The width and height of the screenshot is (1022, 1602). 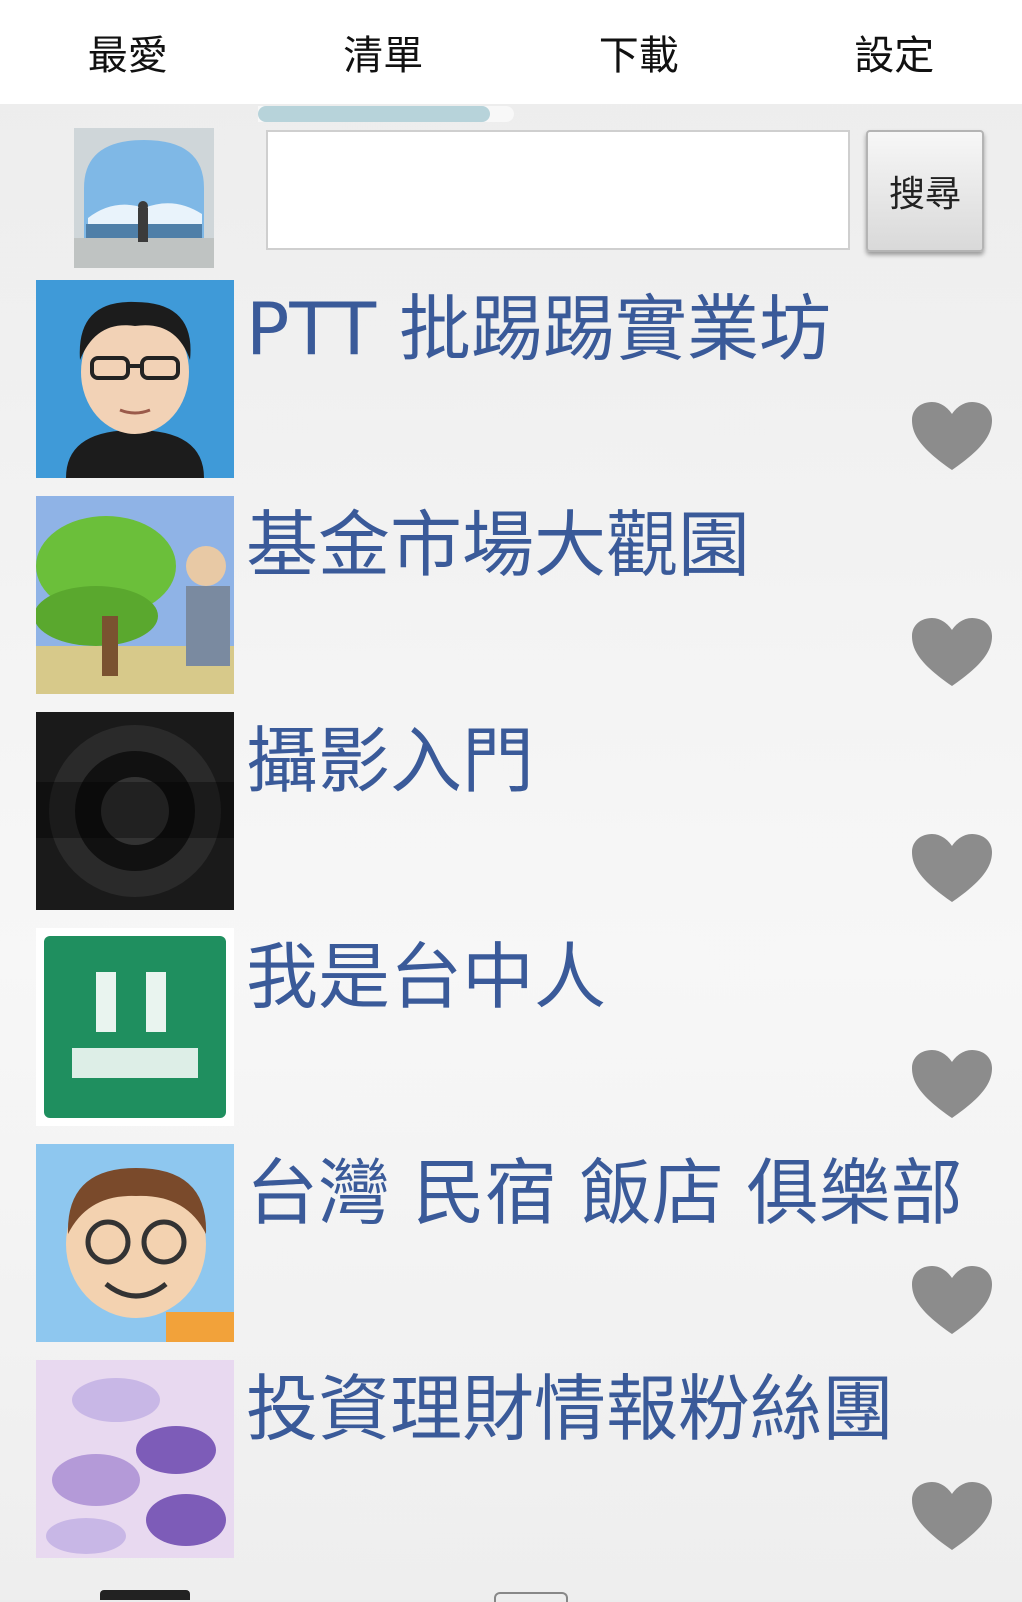 What do you see at coordinates (374, 114) in the screenshot?
I see `tab-indicator` at bounding box center [374, 114].